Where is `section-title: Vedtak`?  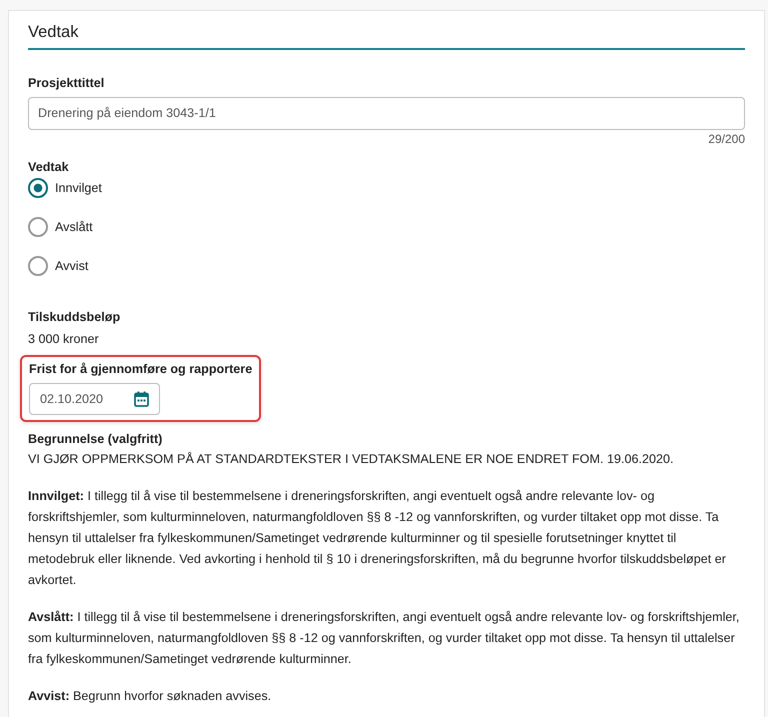 section-title: Vedtak is located at coordinates (386, 36).